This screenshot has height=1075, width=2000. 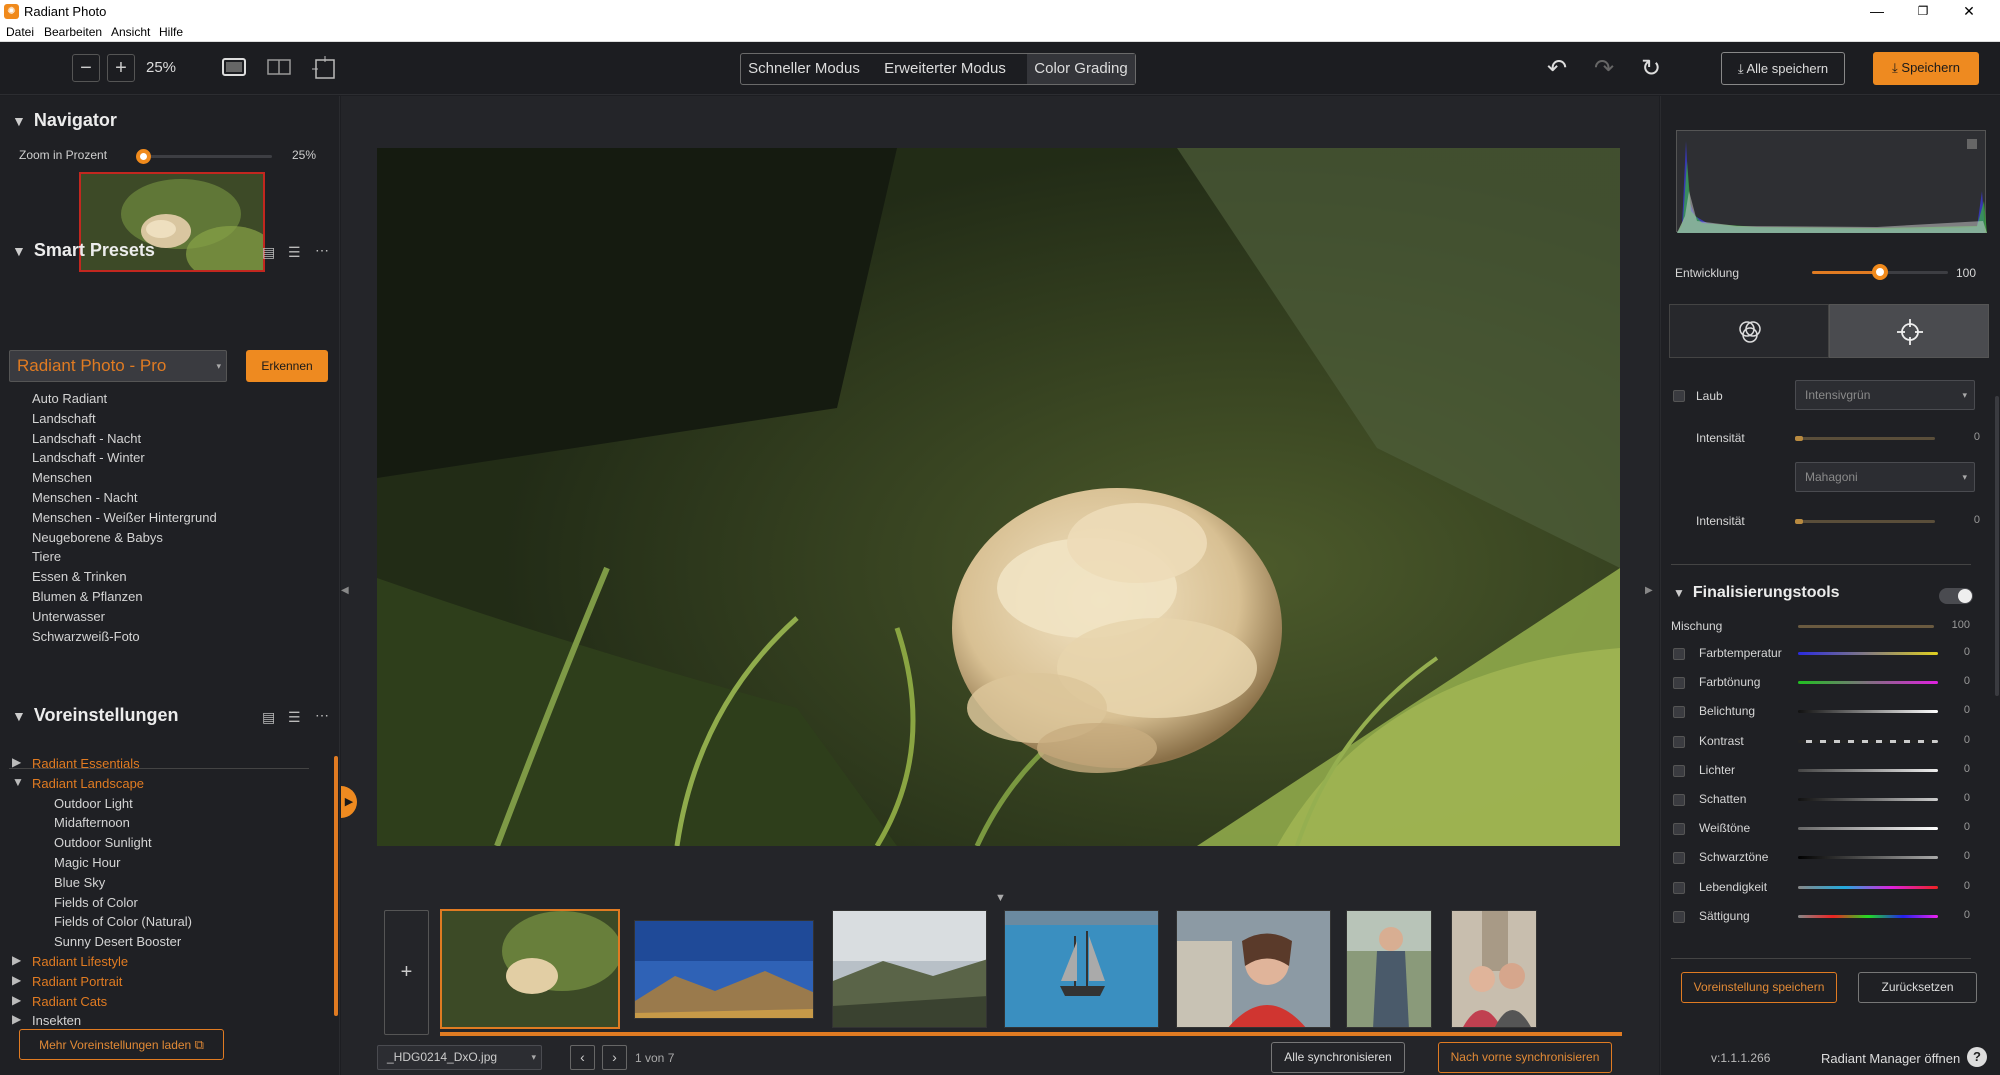 What do you see at coordinates (336, 886) in the screenshot?
I see `scrollbar` at bounding box center [336, 886].